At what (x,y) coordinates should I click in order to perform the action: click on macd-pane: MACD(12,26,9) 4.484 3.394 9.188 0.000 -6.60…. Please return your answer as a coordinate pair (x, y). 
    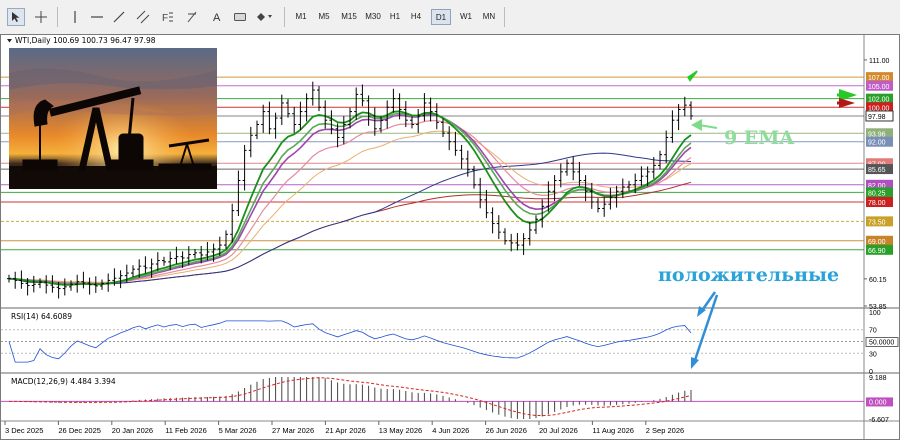
    Looking at the image, I should click on (447, 399).